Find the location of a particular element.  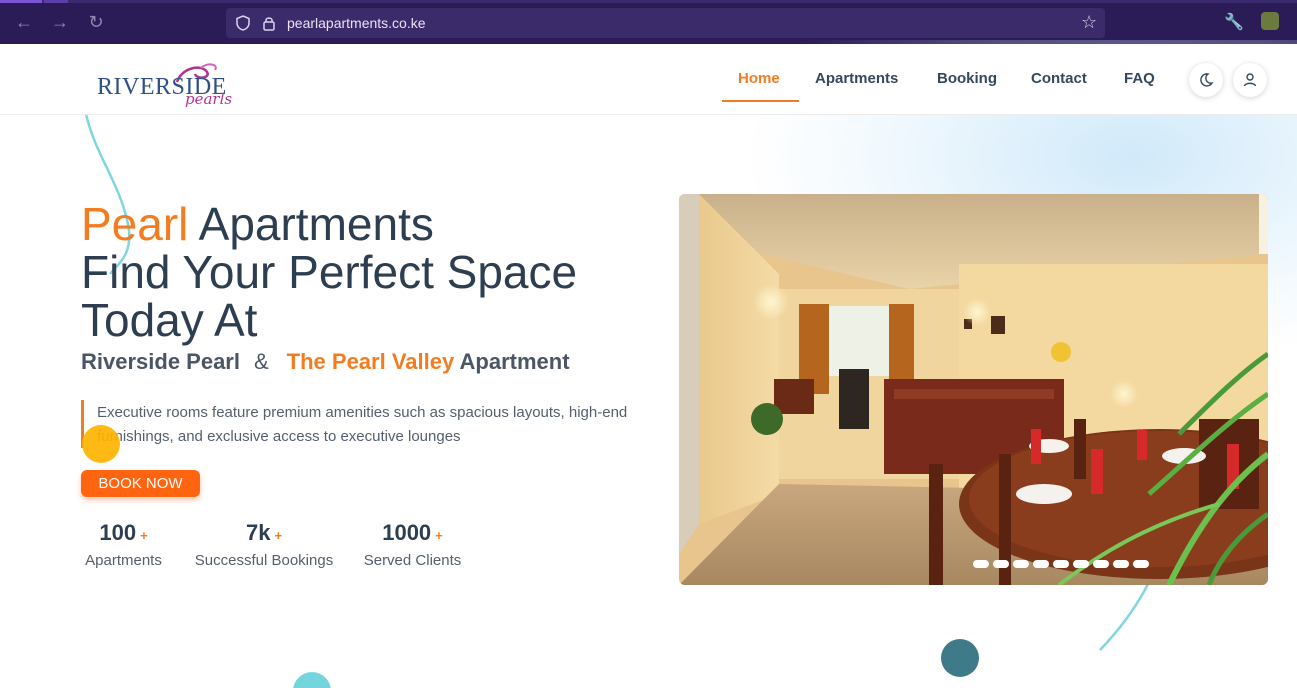

nav-apartments: Apartments is located at coordinates (856, 78).